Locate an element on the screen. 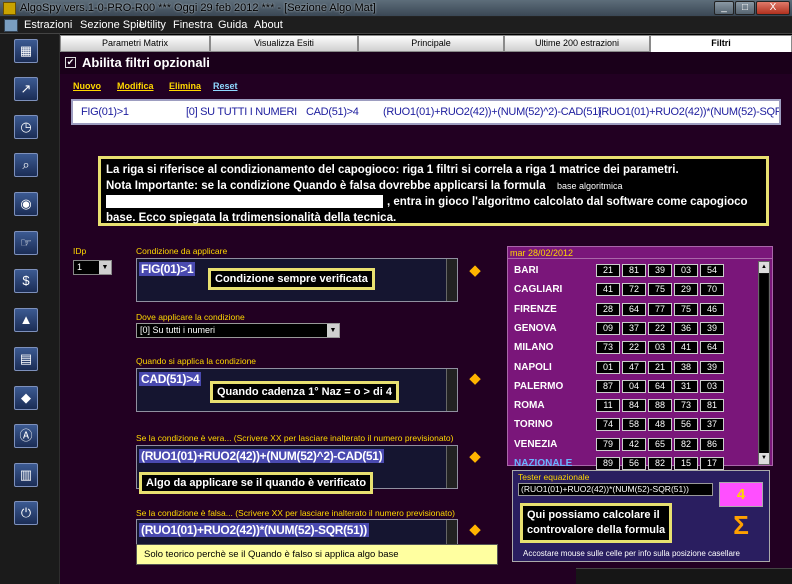 This screenshot has width=792, height=584. menu-utility: Utility is located at coordinates (152, 25).